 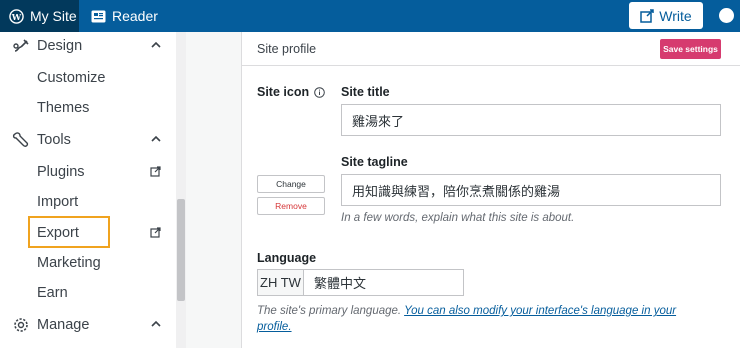 I want to click on language-select: 繁體中文, so click(x=383, y=282).